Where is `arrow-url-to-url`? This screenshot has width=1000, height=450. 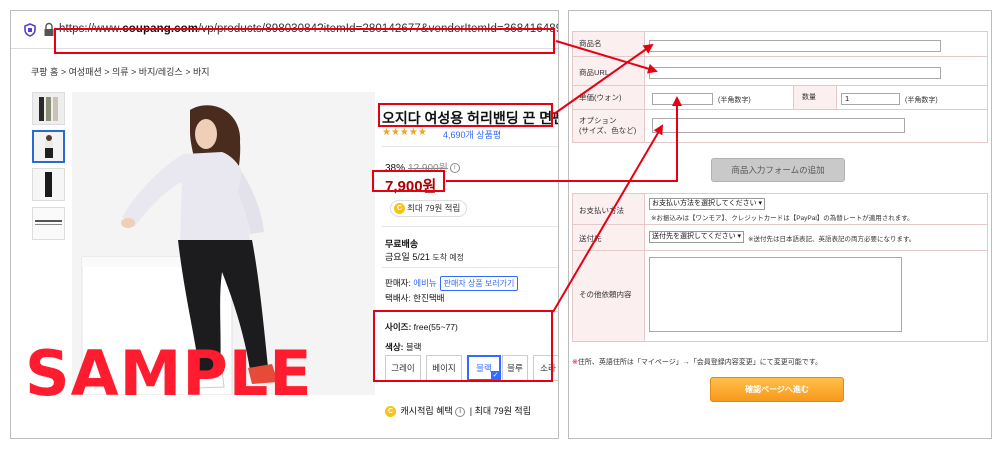 arrow-url-to-url is located at coordinates (606, 57).